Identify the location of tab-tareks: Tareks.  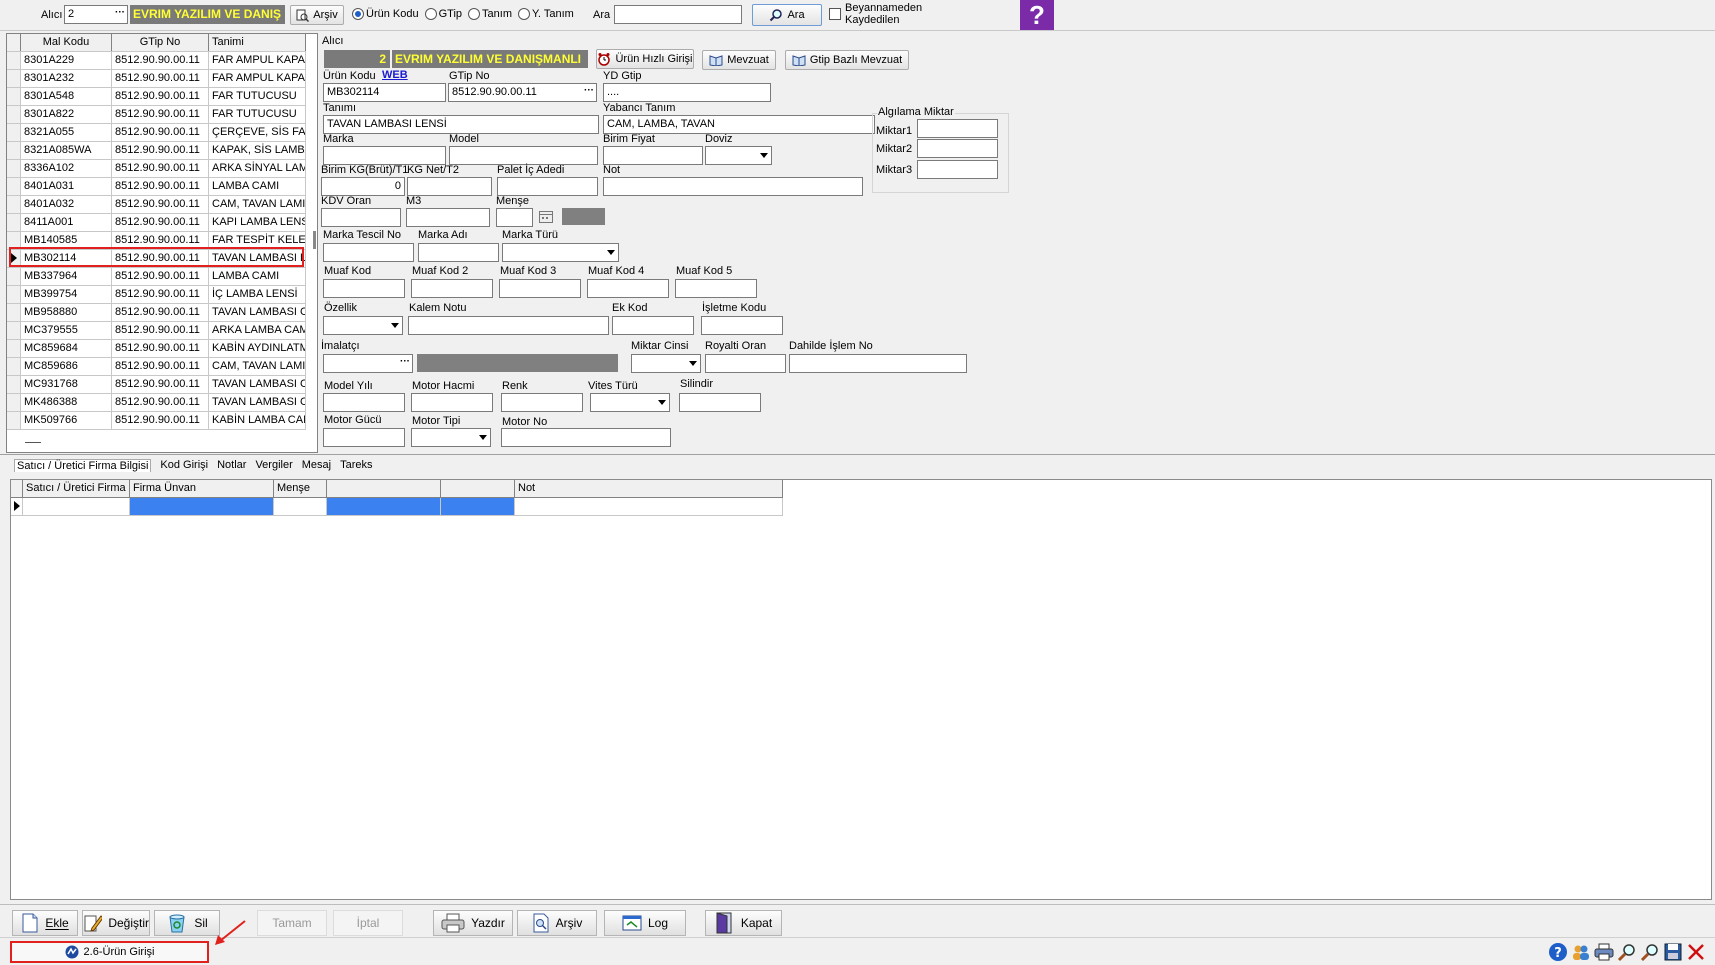
(356, 465).